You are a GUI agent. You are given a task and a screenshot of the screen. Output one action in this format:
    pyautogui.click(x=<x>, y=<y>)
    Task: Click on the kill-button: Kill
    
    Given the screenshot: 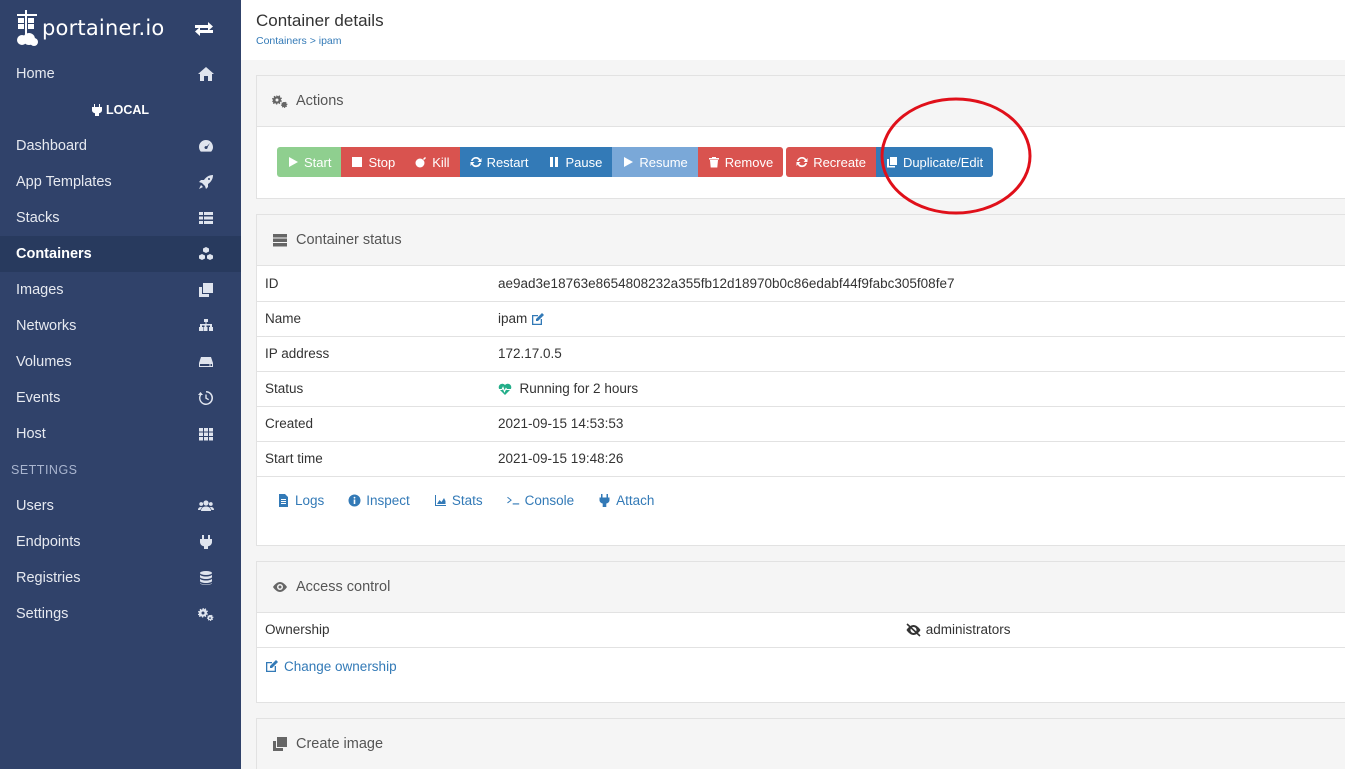 What is the action you would take?
    pyautogui.click(x=432, y=162)
    